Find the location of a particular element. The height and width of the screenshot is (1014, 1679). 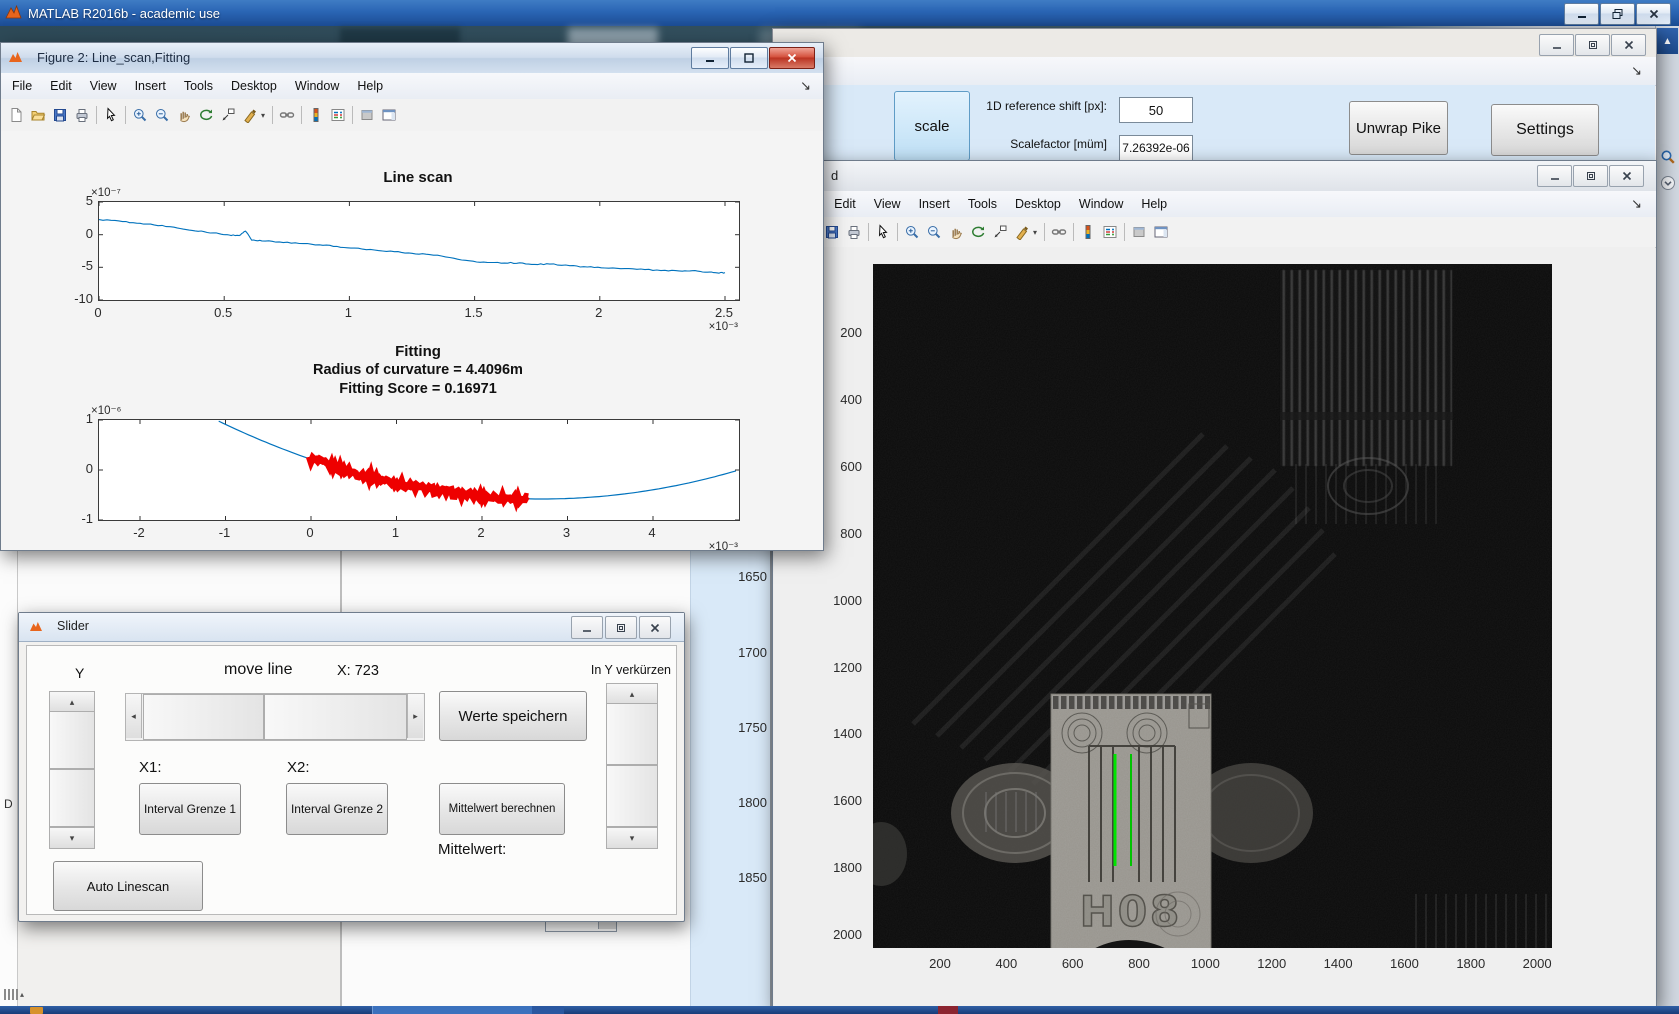

slider-restore-button is located at coordinates (621, 627).